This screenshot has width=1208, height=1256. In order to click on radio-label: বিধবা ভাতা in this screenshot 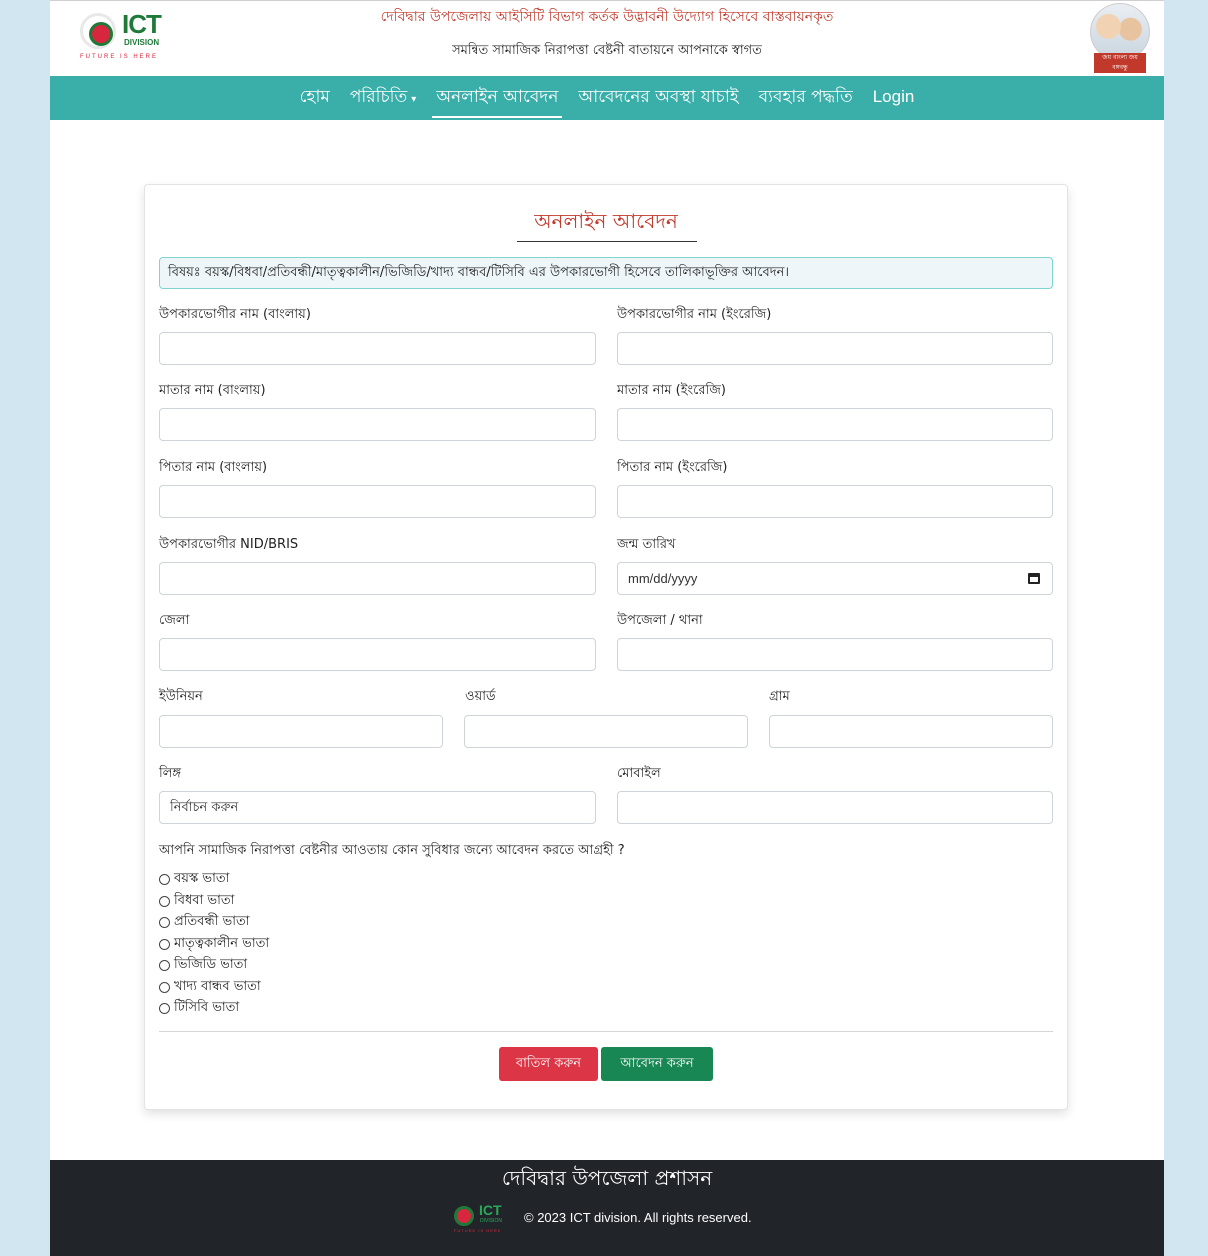, I will do `click(204, 900)`.